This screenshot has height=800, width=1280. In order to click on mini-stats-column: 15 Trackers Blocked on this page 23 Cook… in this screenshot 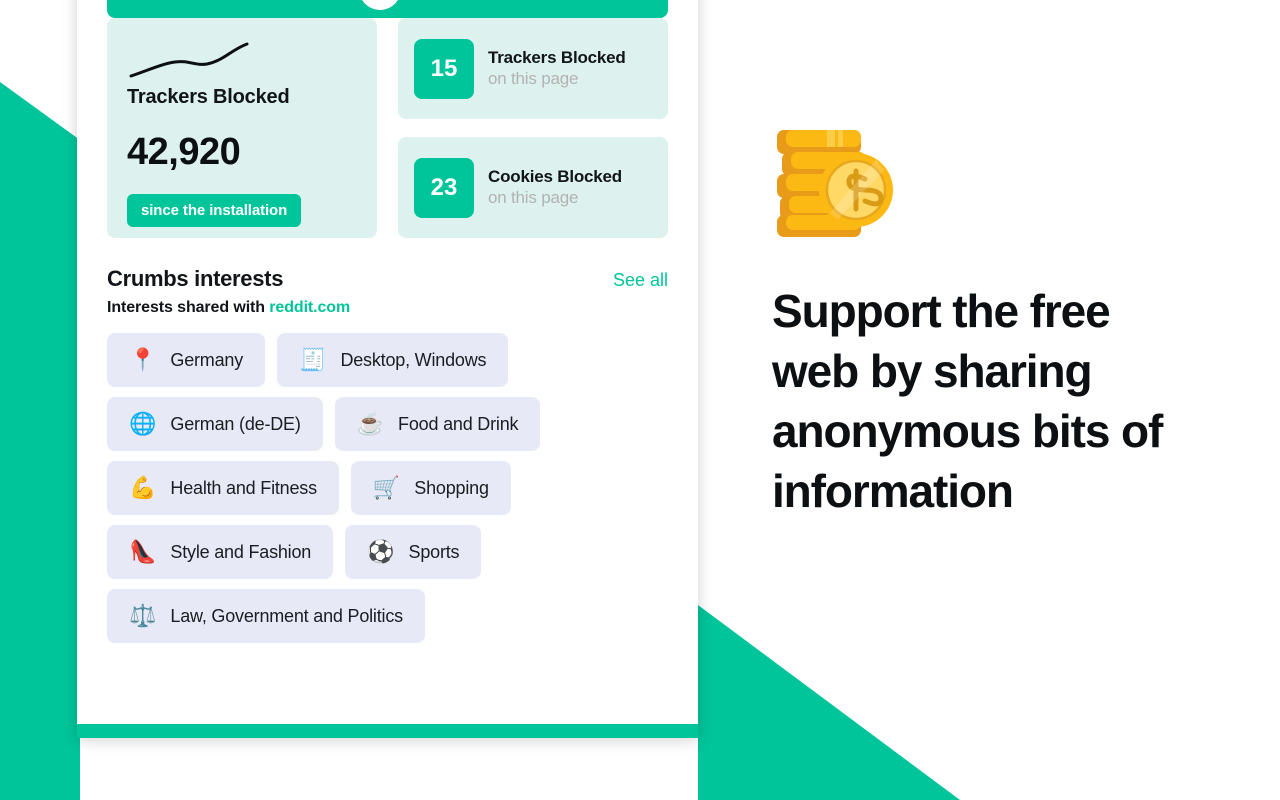, I will do `click(533, 128)`.